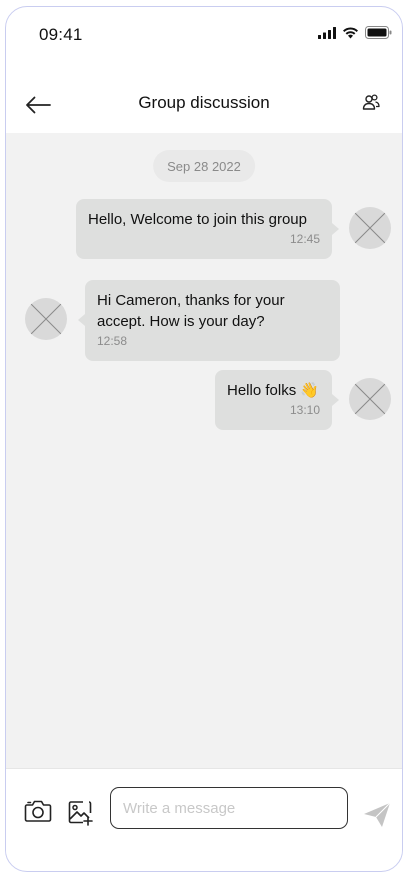  Describe the element at coordinates (61, 34) in the screenshot. I see `status-time: 09:41` at that location.